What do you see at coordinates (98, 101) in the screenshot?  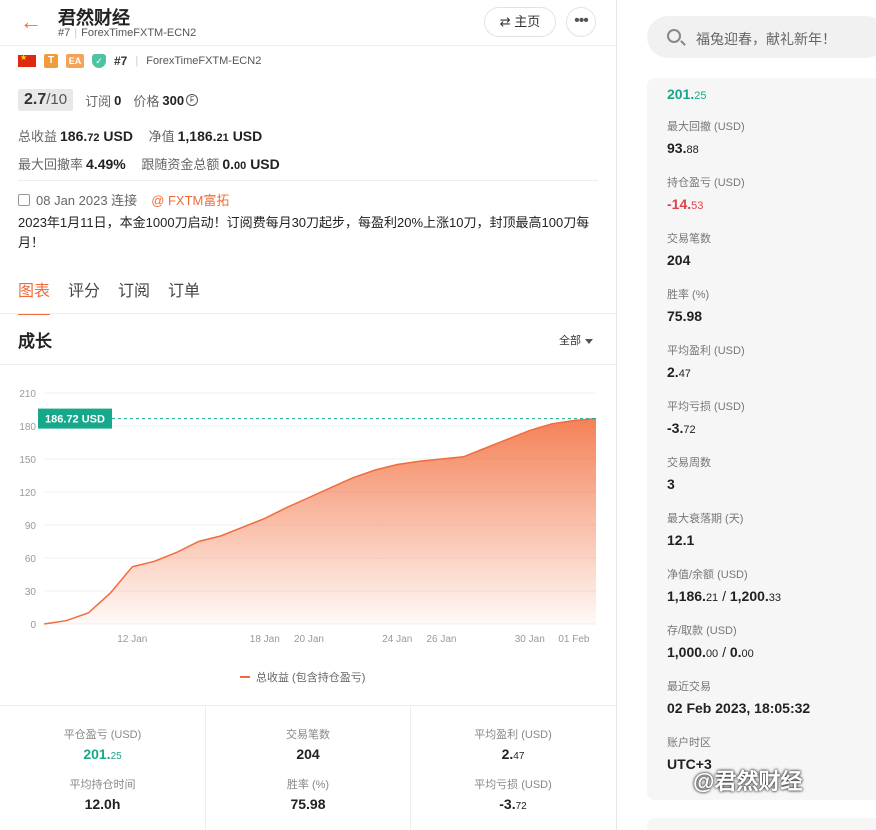 I see `subscriptions-label: 订阅` at bounding box center [98, 101].